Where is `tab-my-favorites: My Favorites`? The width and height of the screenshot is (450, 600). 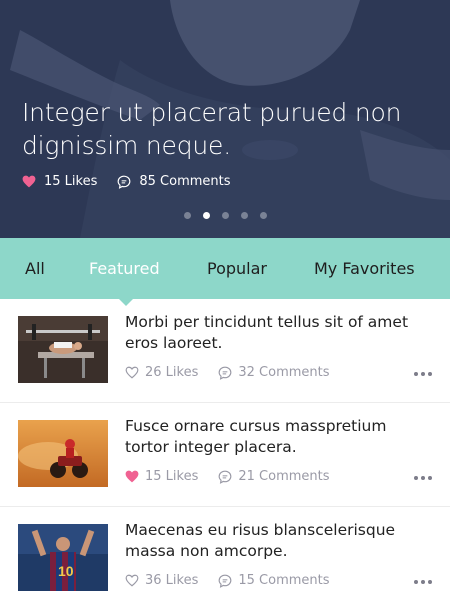
tab-my-favorites: My Favorites is located at coordinates (364, 268).